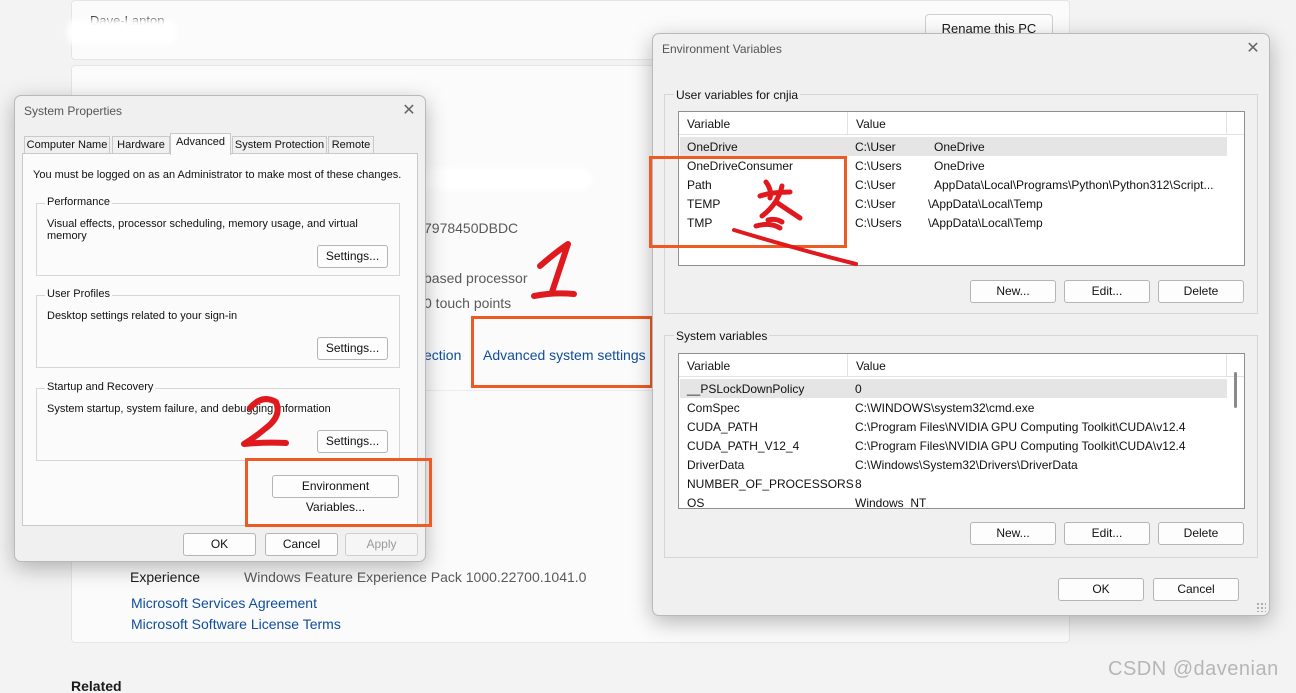 The height and width of the screenshot is (693, 1296). I want to click on variable-name: OS, so click(696, 502).